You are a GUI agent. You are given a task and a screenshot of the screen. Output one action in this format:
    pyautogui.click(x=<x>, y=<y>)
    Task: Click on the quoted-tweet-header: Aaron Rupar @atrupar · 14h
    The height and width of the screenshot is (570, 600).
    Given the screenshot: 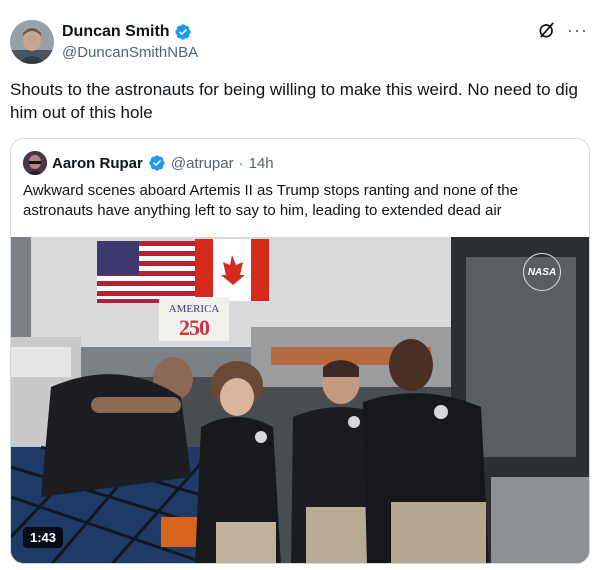 What is the action you would take?
    pyautogui.click(x=148, y=163)
    